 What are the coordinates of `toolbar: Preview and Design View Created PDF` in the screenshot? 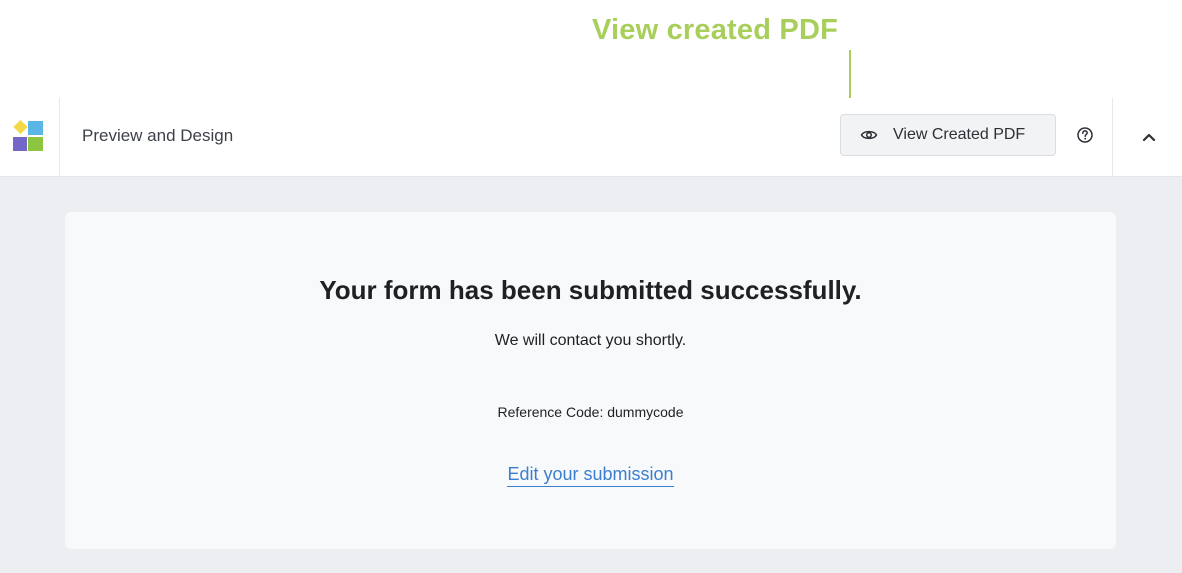 It's located at (591, 137).